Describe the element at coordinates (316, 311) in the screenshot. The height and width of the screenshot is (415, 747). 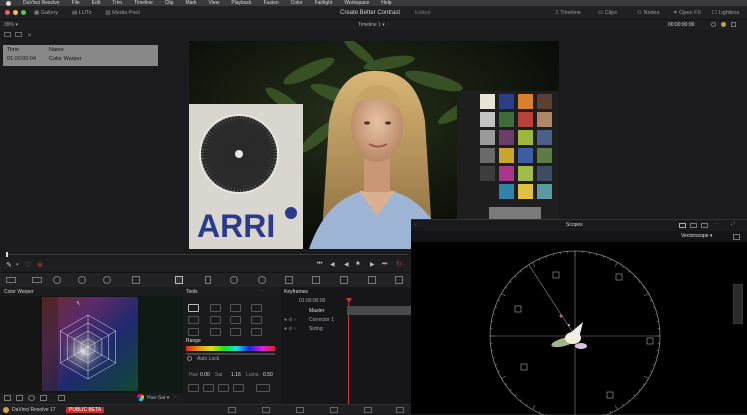
I see `keyframe-row-master: Master` at that location.